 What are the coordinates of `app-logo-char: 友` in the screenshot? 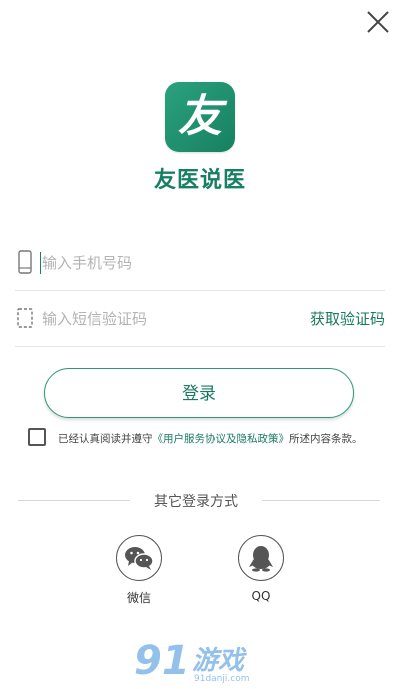 It's located at (200, 116).